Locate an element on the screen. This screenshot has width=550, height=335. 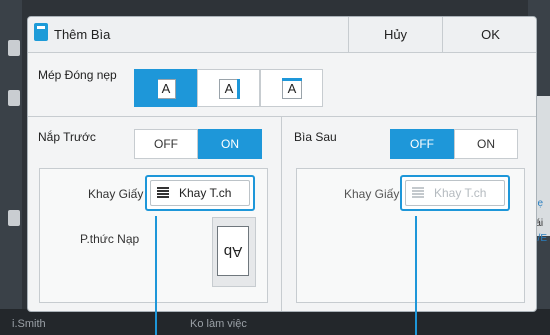
back-tray-inner: Khay T.ch is located at coordinates (455, 193).